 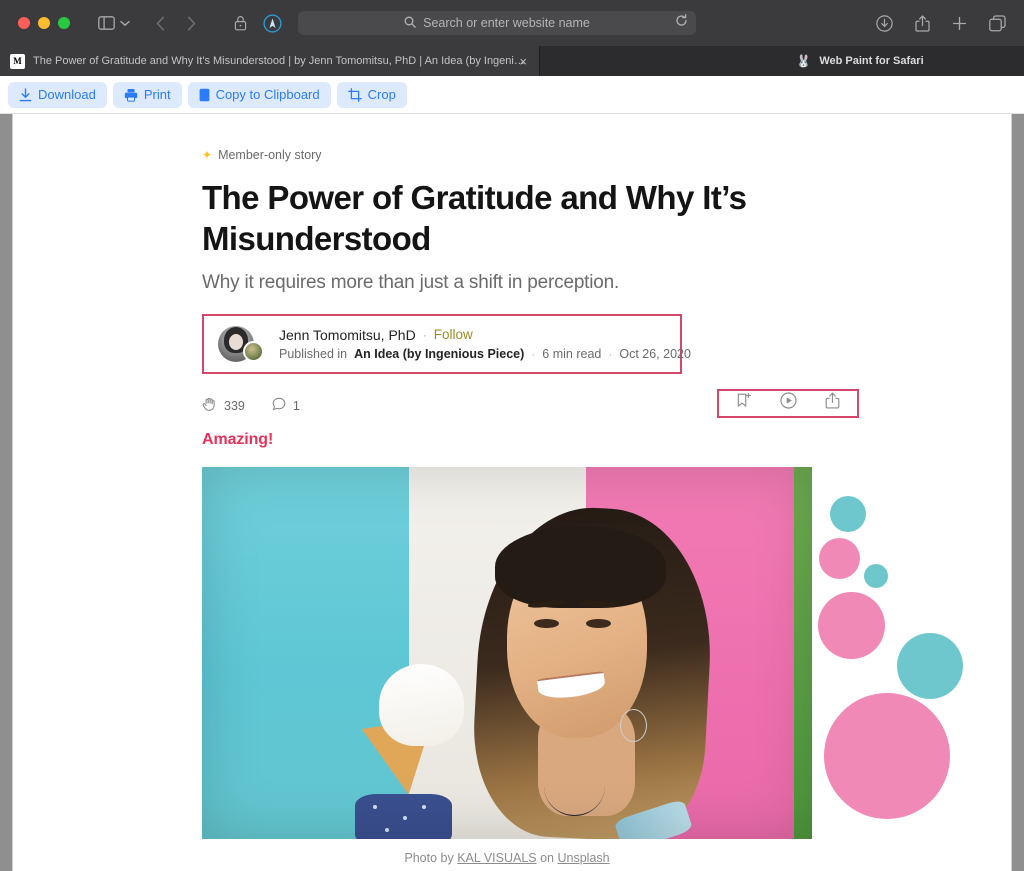 What do you see at coordinates (242, 343) in the screenshot?
I see `avatar-group` at bounding box center [242, 343].